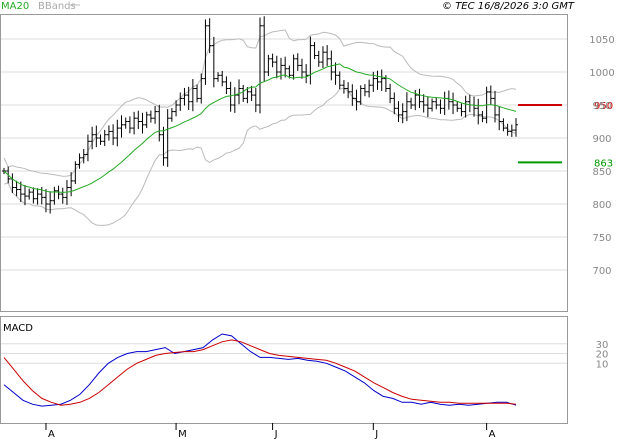 This screenshot has height=440, width=627. I want to click on month-label: M, so click(182, 434).